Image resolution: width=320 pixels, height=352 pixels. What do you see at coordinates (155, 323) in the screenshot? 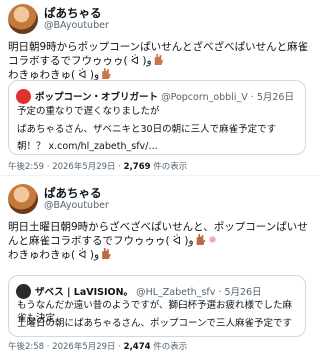
I see `quoted-line: 土曜日の朝にぱあちゃるさん、ポップコーンで三人麻雀予定です` at bounding box center [155, 323].